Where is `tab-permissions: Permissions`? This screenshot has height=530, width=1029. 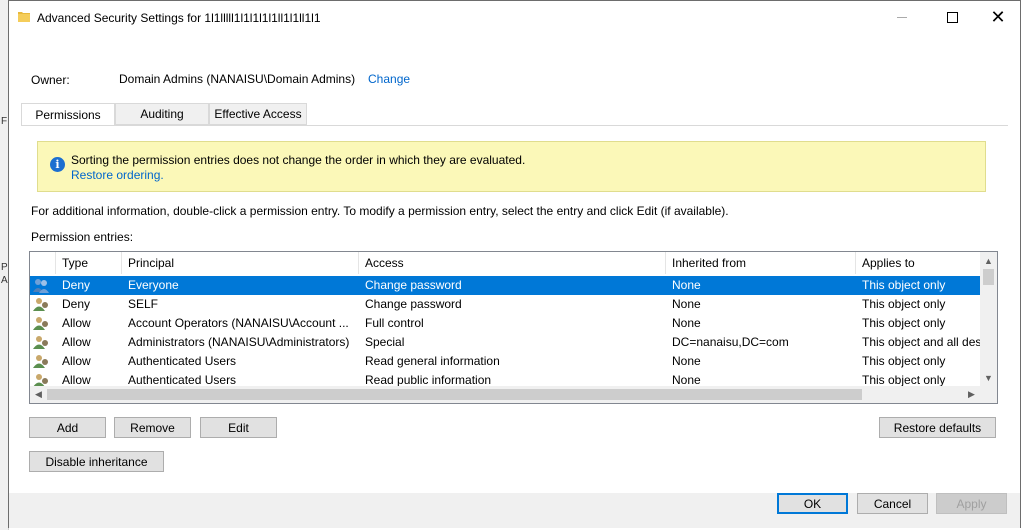
tab-permissions: Permissions is located at coordinates (68, 114).